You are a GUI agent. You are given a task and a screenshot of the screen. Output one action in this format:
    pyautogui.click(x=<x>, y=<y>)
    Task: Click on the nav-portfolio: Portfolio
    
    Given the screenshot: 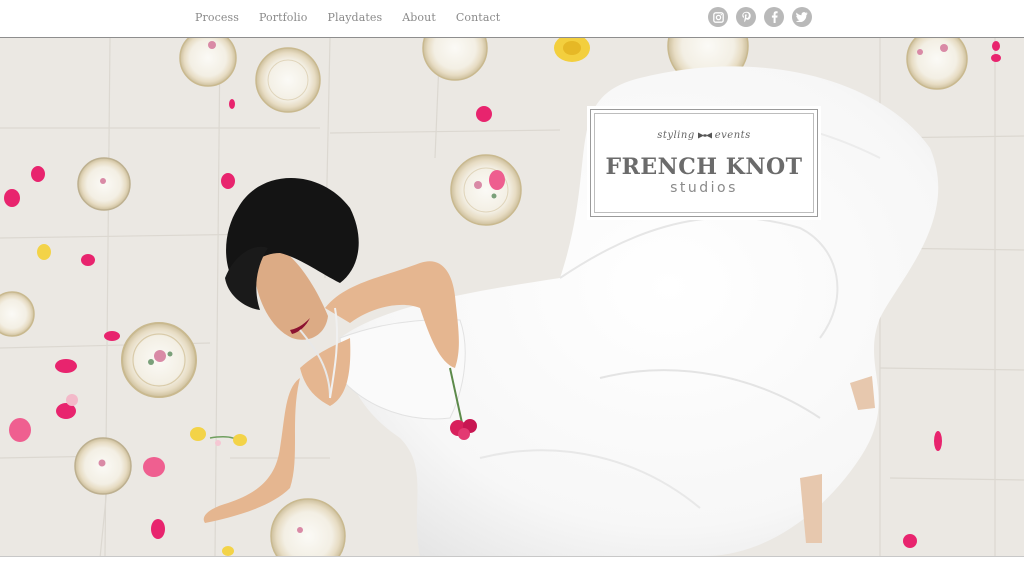 What is the action you would take?
    pyautogui.click(x=283, y=17)
    